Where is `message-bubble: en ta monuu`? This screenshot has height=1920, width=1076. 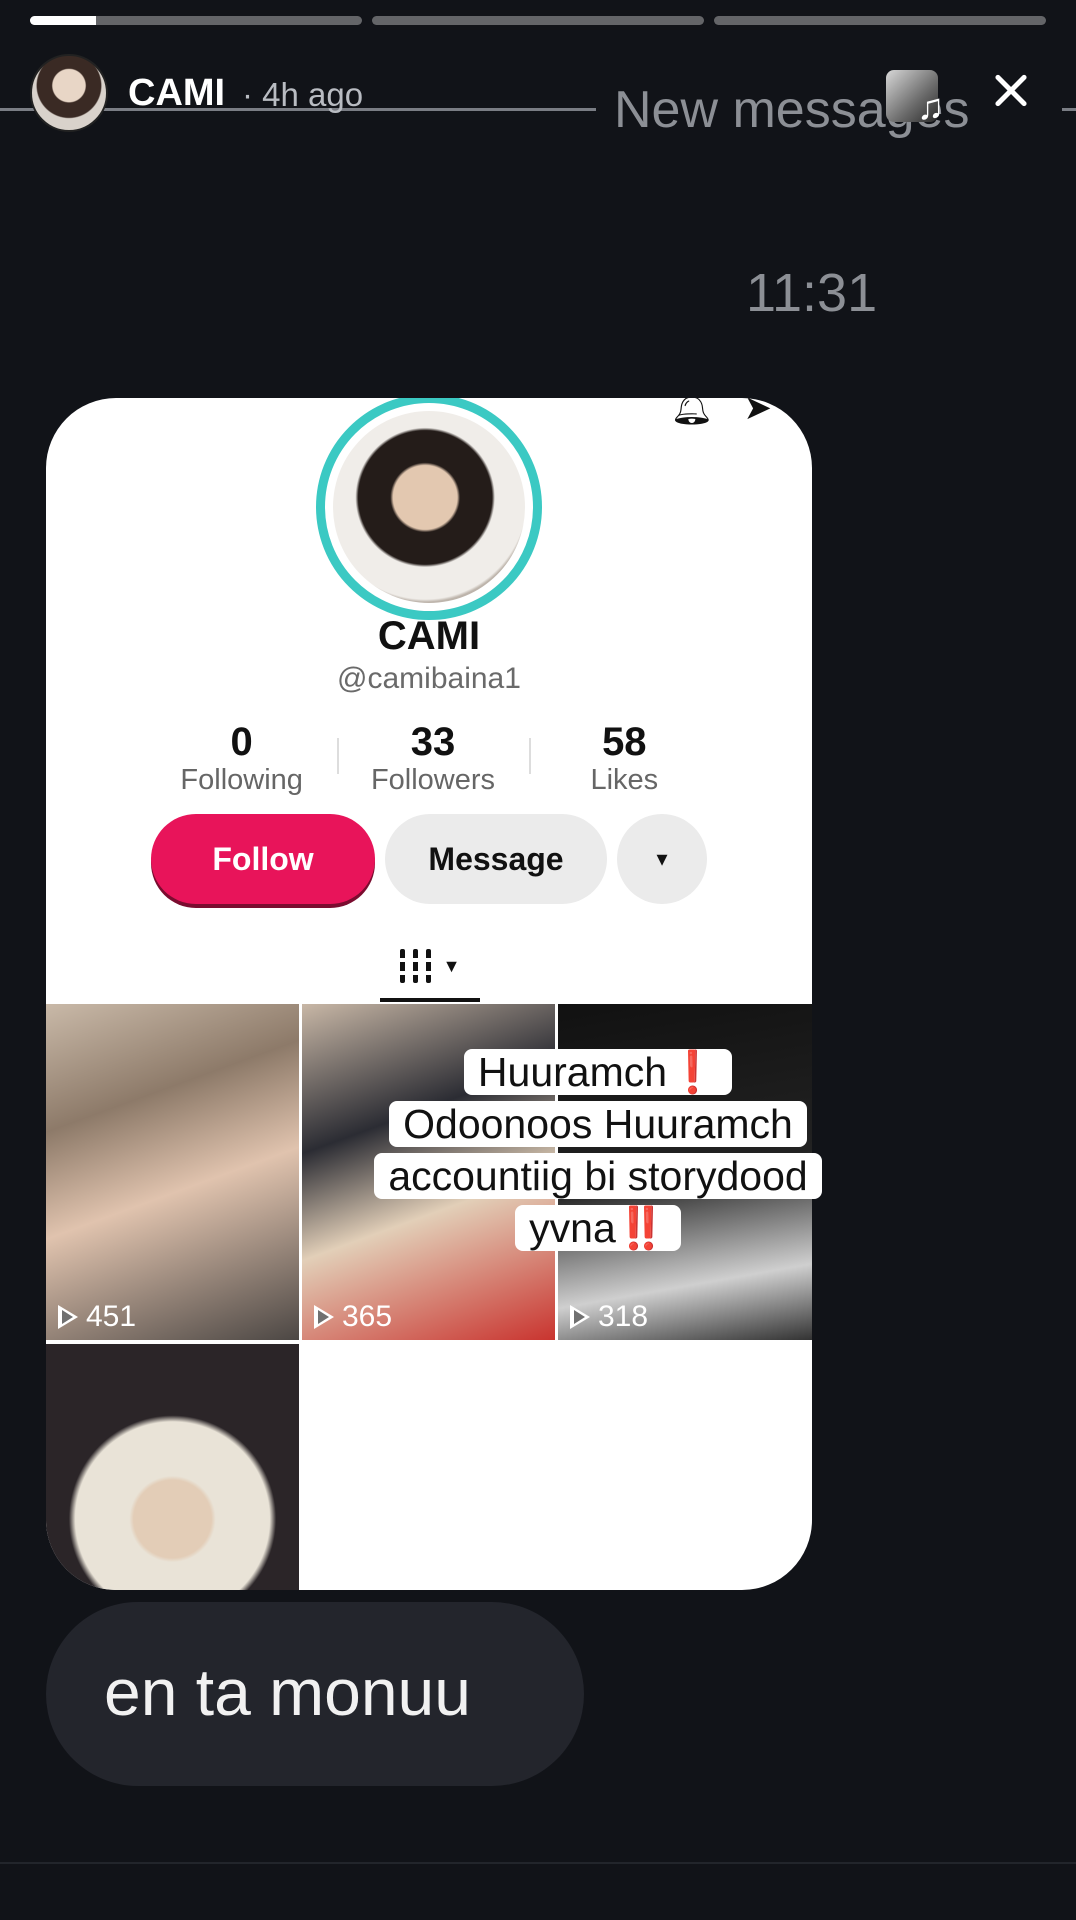
message-bubble: en ta monuu is located at coordinates (315, 1694).